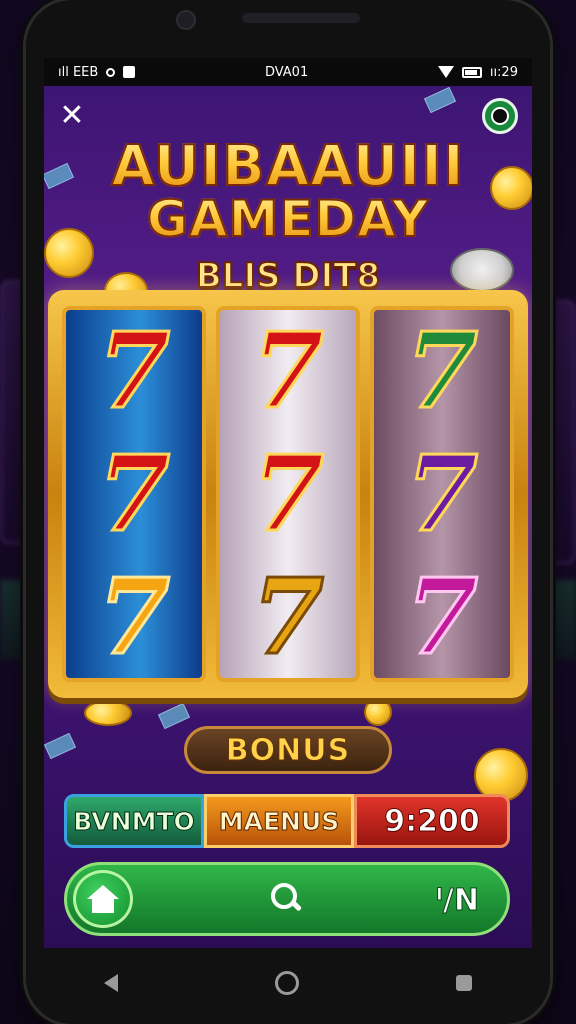  I want to click on reel-2: 7 7 7, so click(288, 494).